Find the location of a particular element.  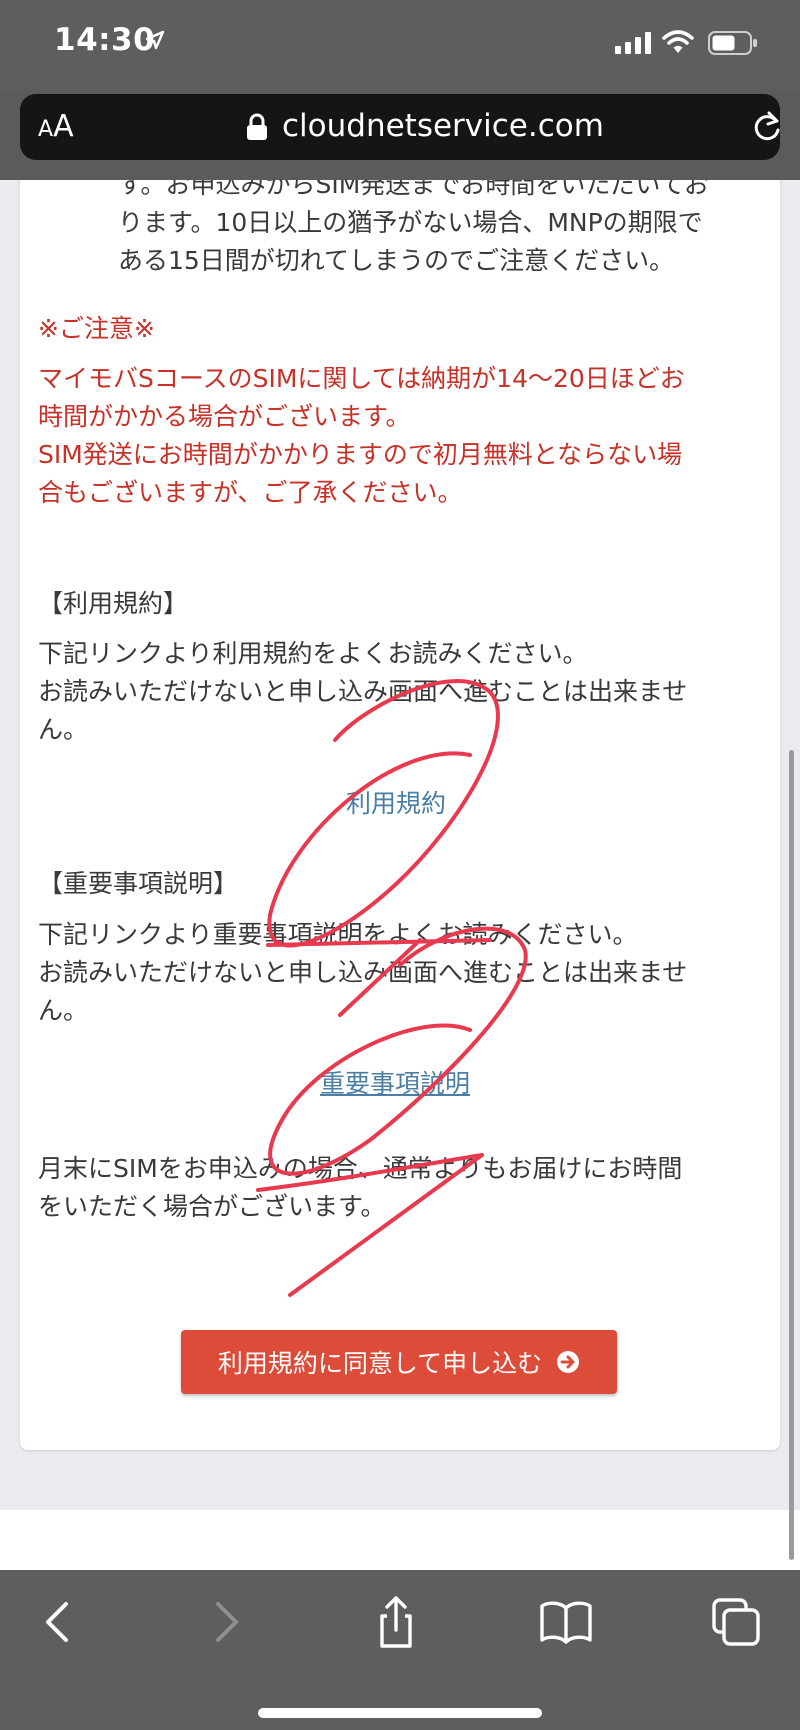

reload-icon is located at coordinates (767, 127).